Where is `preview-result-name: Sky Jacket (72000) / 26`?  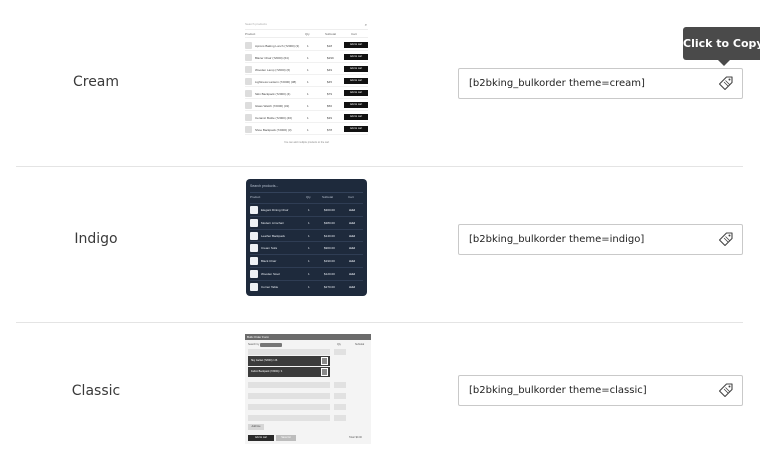 preview-result-name: Sky Jacket (72000) / 26 is located at coordinates (264, 360).